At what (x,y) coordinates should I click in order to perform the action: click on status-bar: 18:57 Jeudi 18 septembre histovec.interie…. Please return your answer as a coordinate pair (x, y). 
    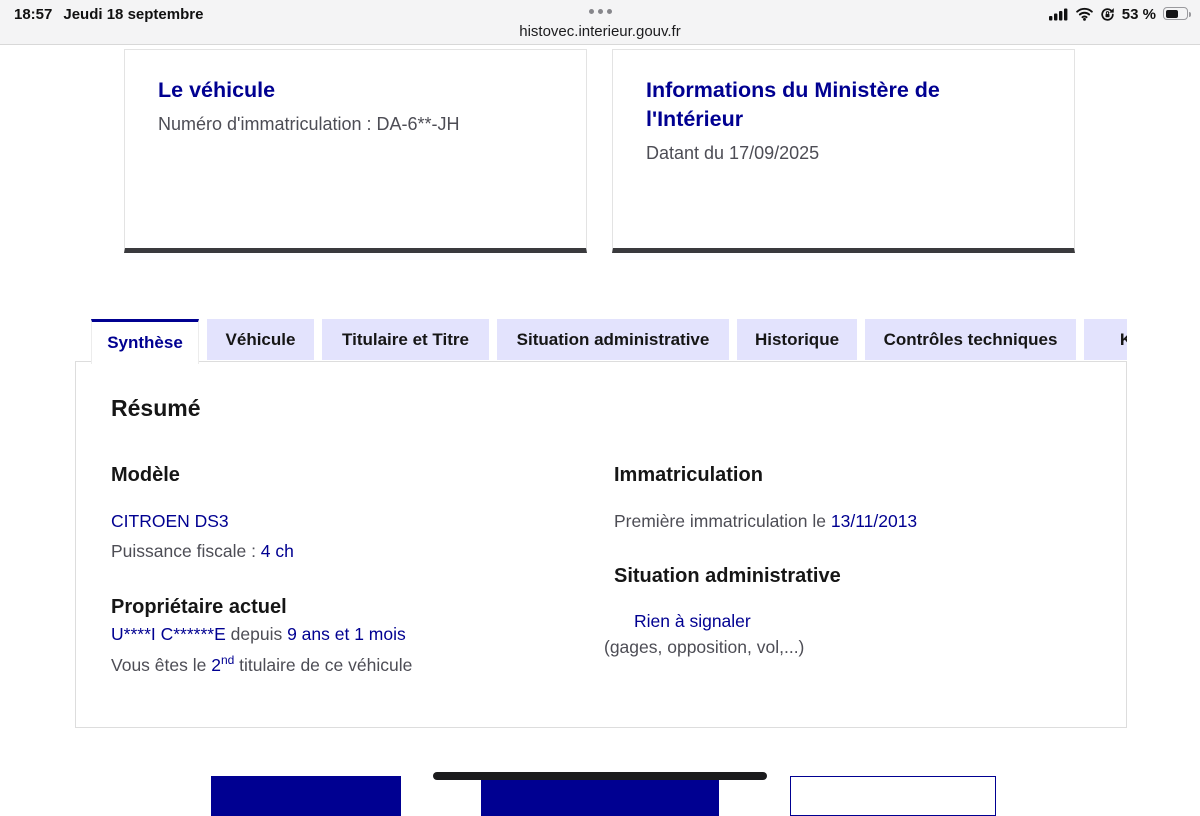
    Looking at the image, I should click on (600, 22).